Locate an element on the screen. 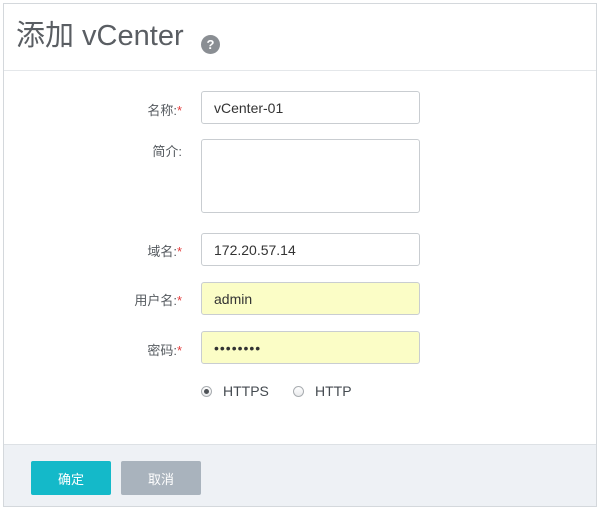  radio-https-label: HTTPS is located at coordinates (246, 391).